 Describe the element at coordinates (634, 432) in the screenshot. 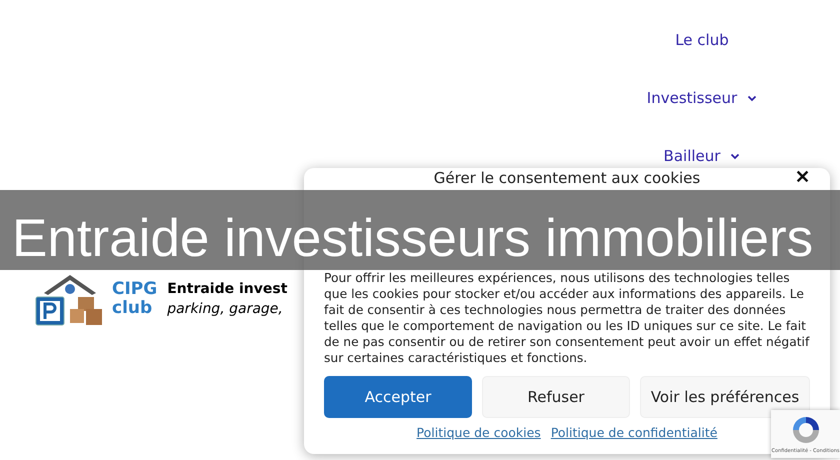

I see `policy-link: Politique de confidentialité` at that location.